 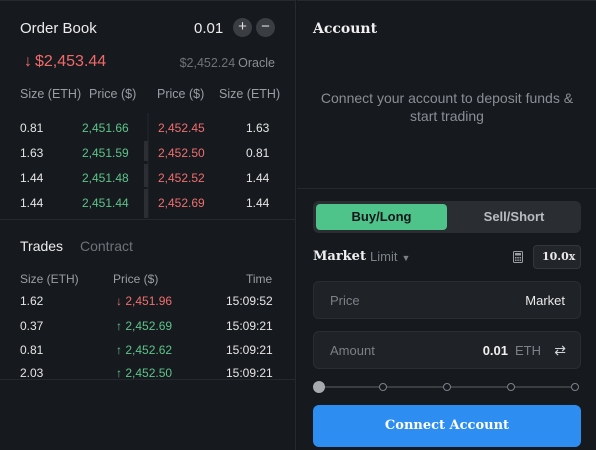 I want to click on price-label: Price, so click(x=345, y=300).